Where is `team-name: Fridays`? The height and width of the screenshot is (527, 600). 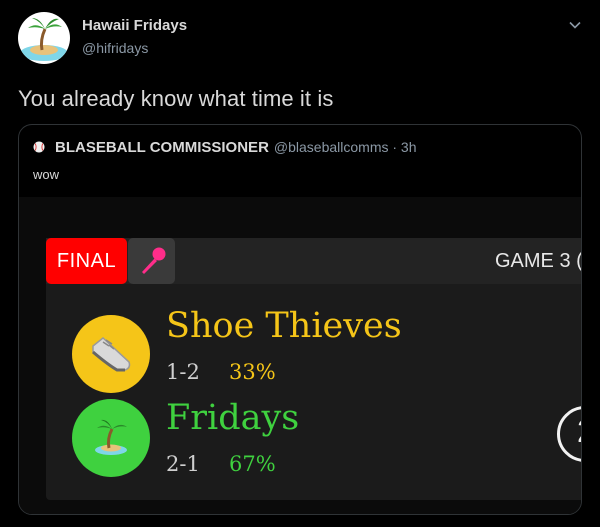 team-name: Fridays is located at coordinates (233, 418).